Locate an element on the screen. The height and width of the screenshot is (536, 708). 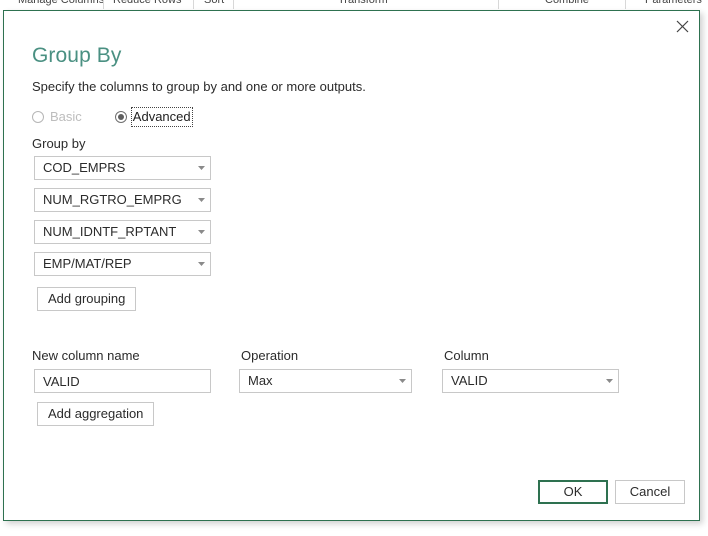
group-by-column-dropdown-2: NUM_RGTRO_EMPRG is located at coordinates (122, 200).